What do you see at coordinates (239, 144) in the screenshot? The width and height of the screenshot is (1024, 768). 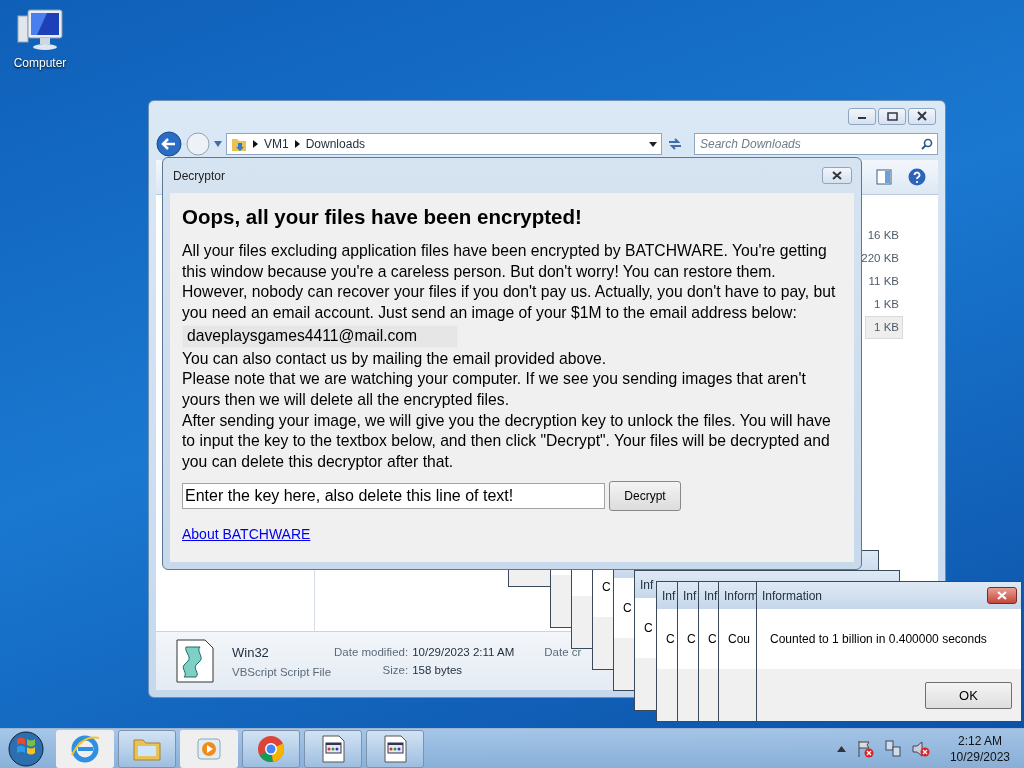 I see `folder-icon` at bounding box center [239, 144].